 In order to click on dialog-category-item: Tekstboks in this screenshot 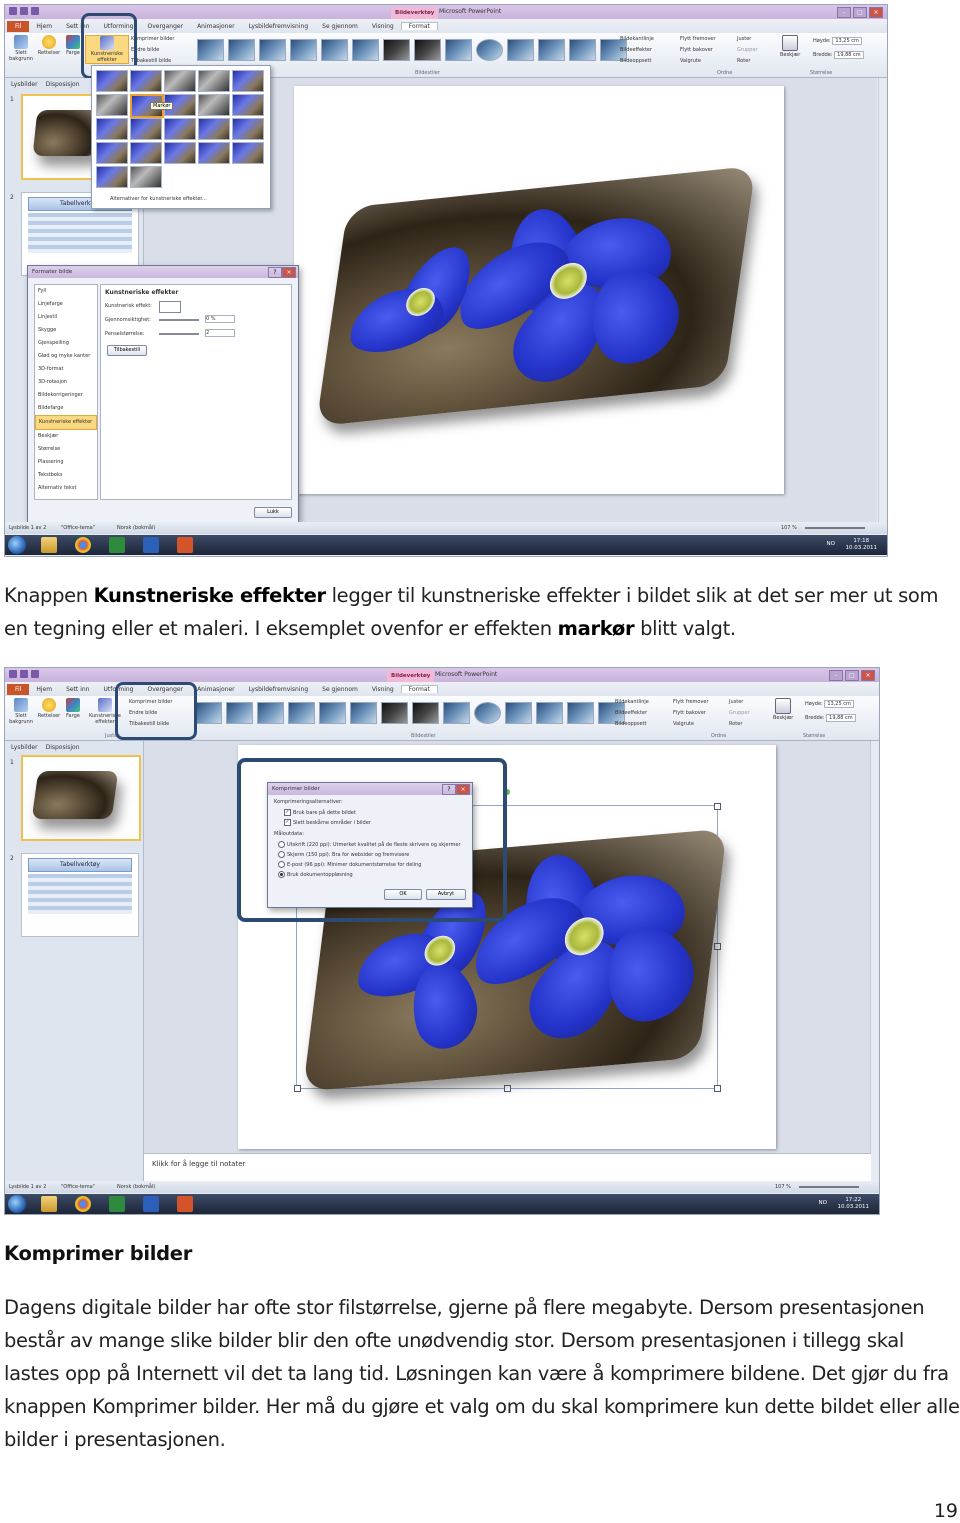, I will do `click(66, 475)`.